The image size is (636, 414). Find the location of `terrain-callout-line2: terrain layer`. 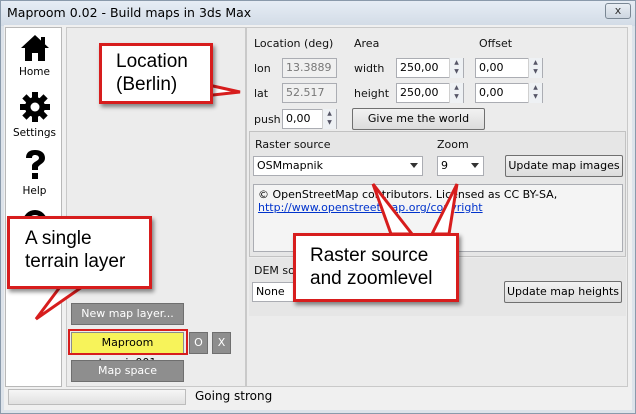

terrain-callout-line2: terrain layer is located at coordinates (75, 261).